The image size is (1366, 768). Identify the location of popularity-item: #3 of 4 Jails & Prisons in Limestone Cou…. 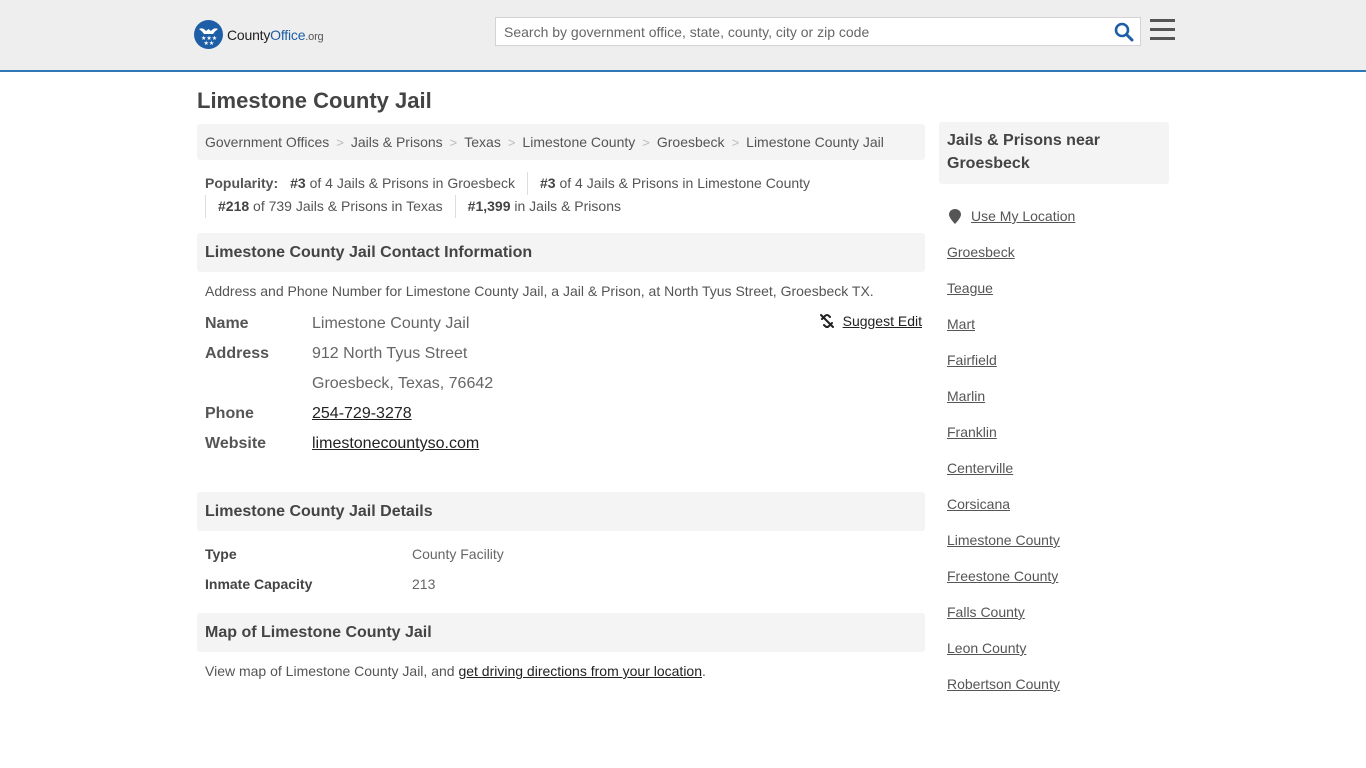
(675, 183).